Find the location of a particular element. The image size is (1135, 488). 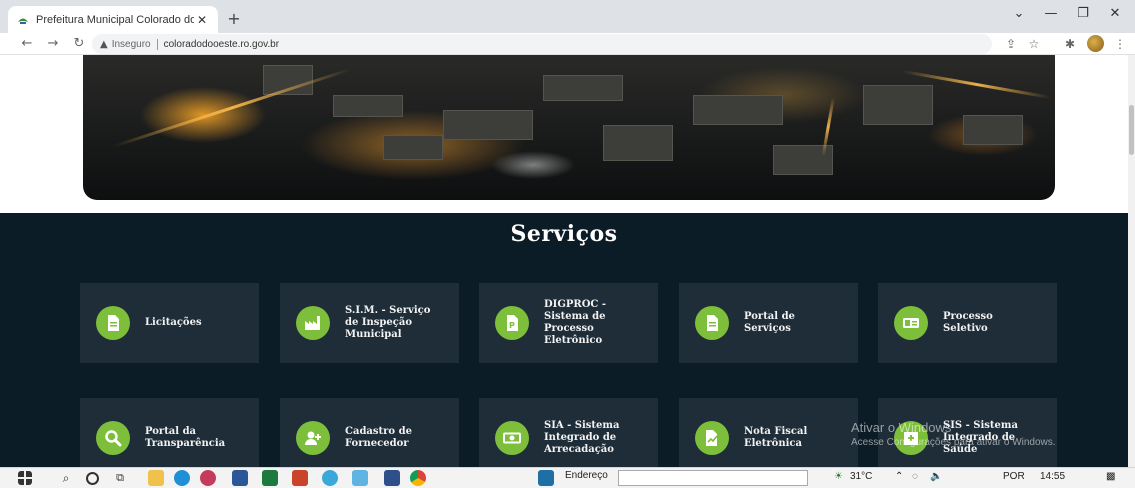

service-label: Processo Seletivo is located at coordinates (968, 322).